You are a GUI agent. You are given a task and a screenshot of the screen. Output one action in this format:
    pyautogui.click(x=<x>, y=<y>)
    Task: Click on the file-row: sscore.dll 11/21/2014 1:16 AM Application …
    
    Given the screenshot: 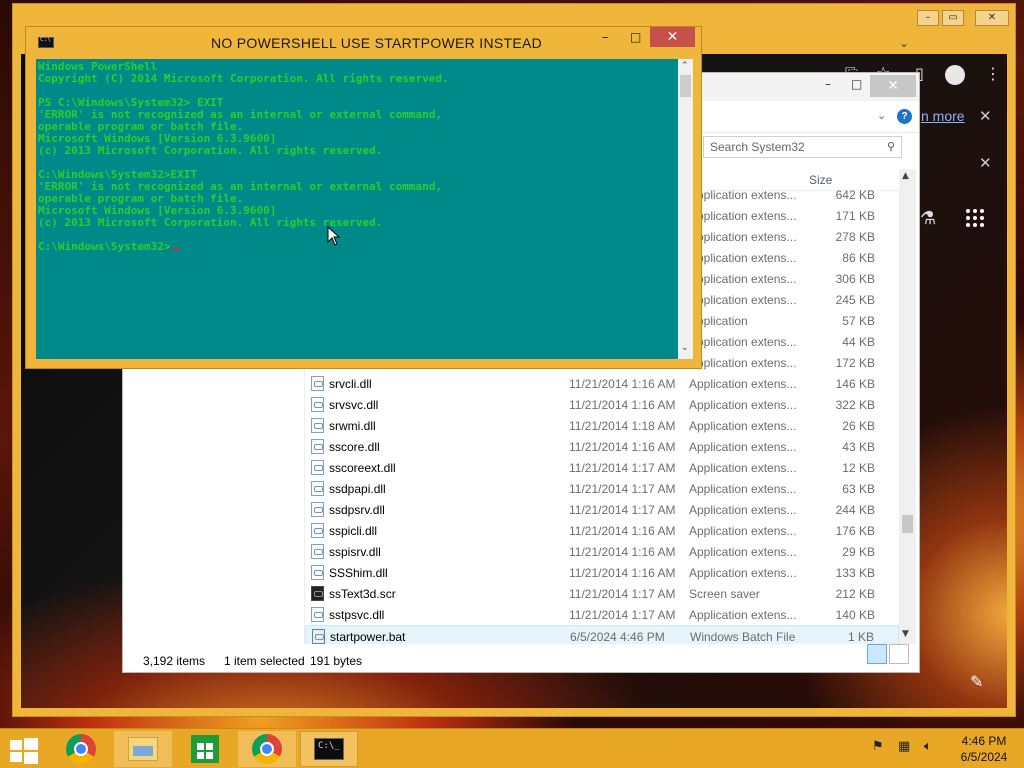 What is the action you would take?
    pyautogui.click(x=602, y=446)
    